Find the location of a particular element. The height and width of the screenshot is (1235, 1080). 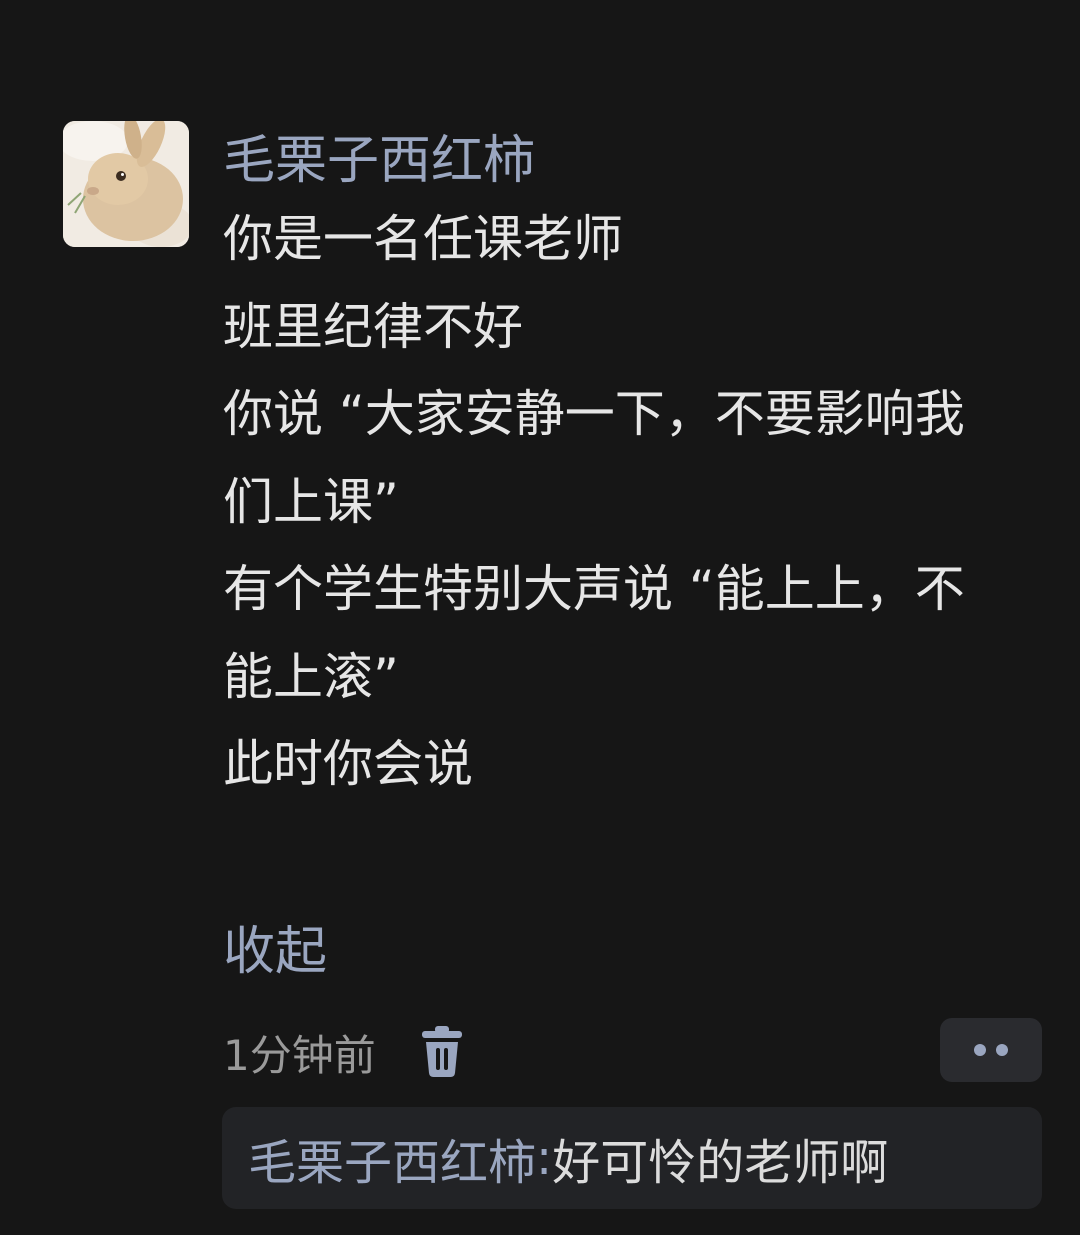

reply-author: 毛栗子西红柿 is located at coordinates (392, 1158).